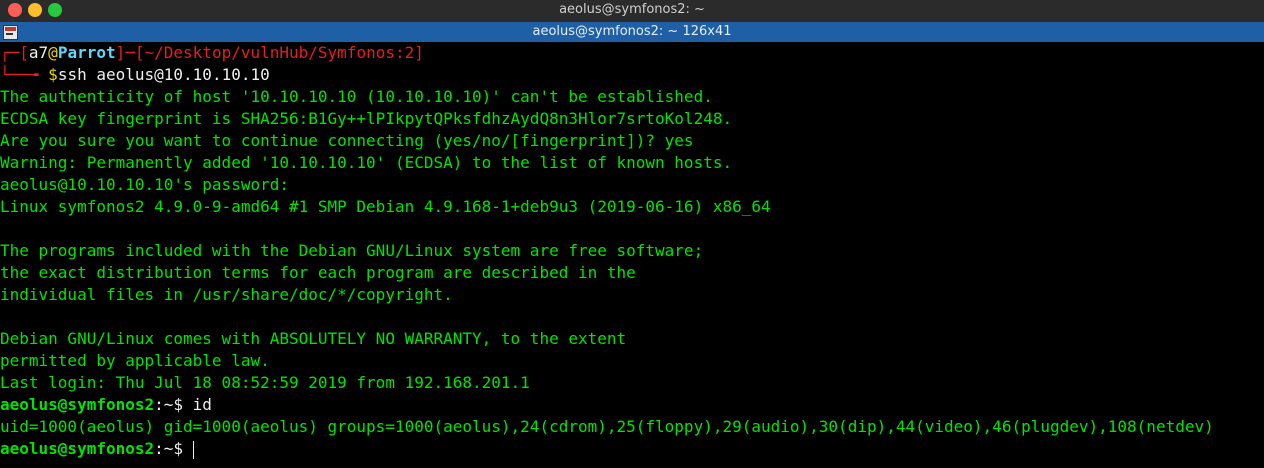 This screenshot has height=468, width=1264. I want to click on terminal-tab-bar: aeolus@symfonos2: ~ 126x41, so click(632, 32).